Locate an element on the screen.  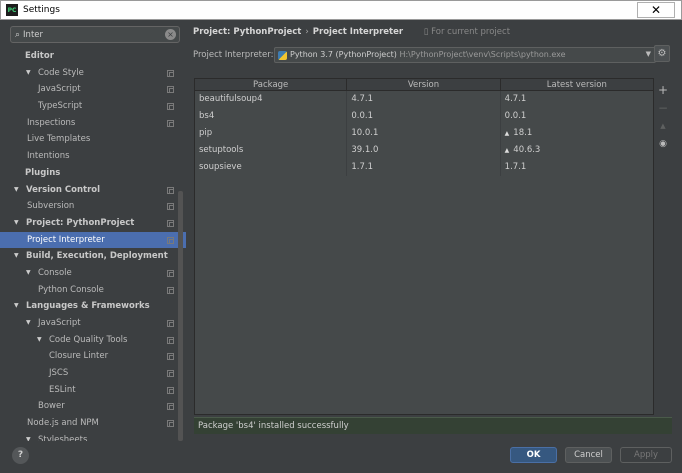
sidebar-item-label: Inspections is located at coordinates (51, 122).